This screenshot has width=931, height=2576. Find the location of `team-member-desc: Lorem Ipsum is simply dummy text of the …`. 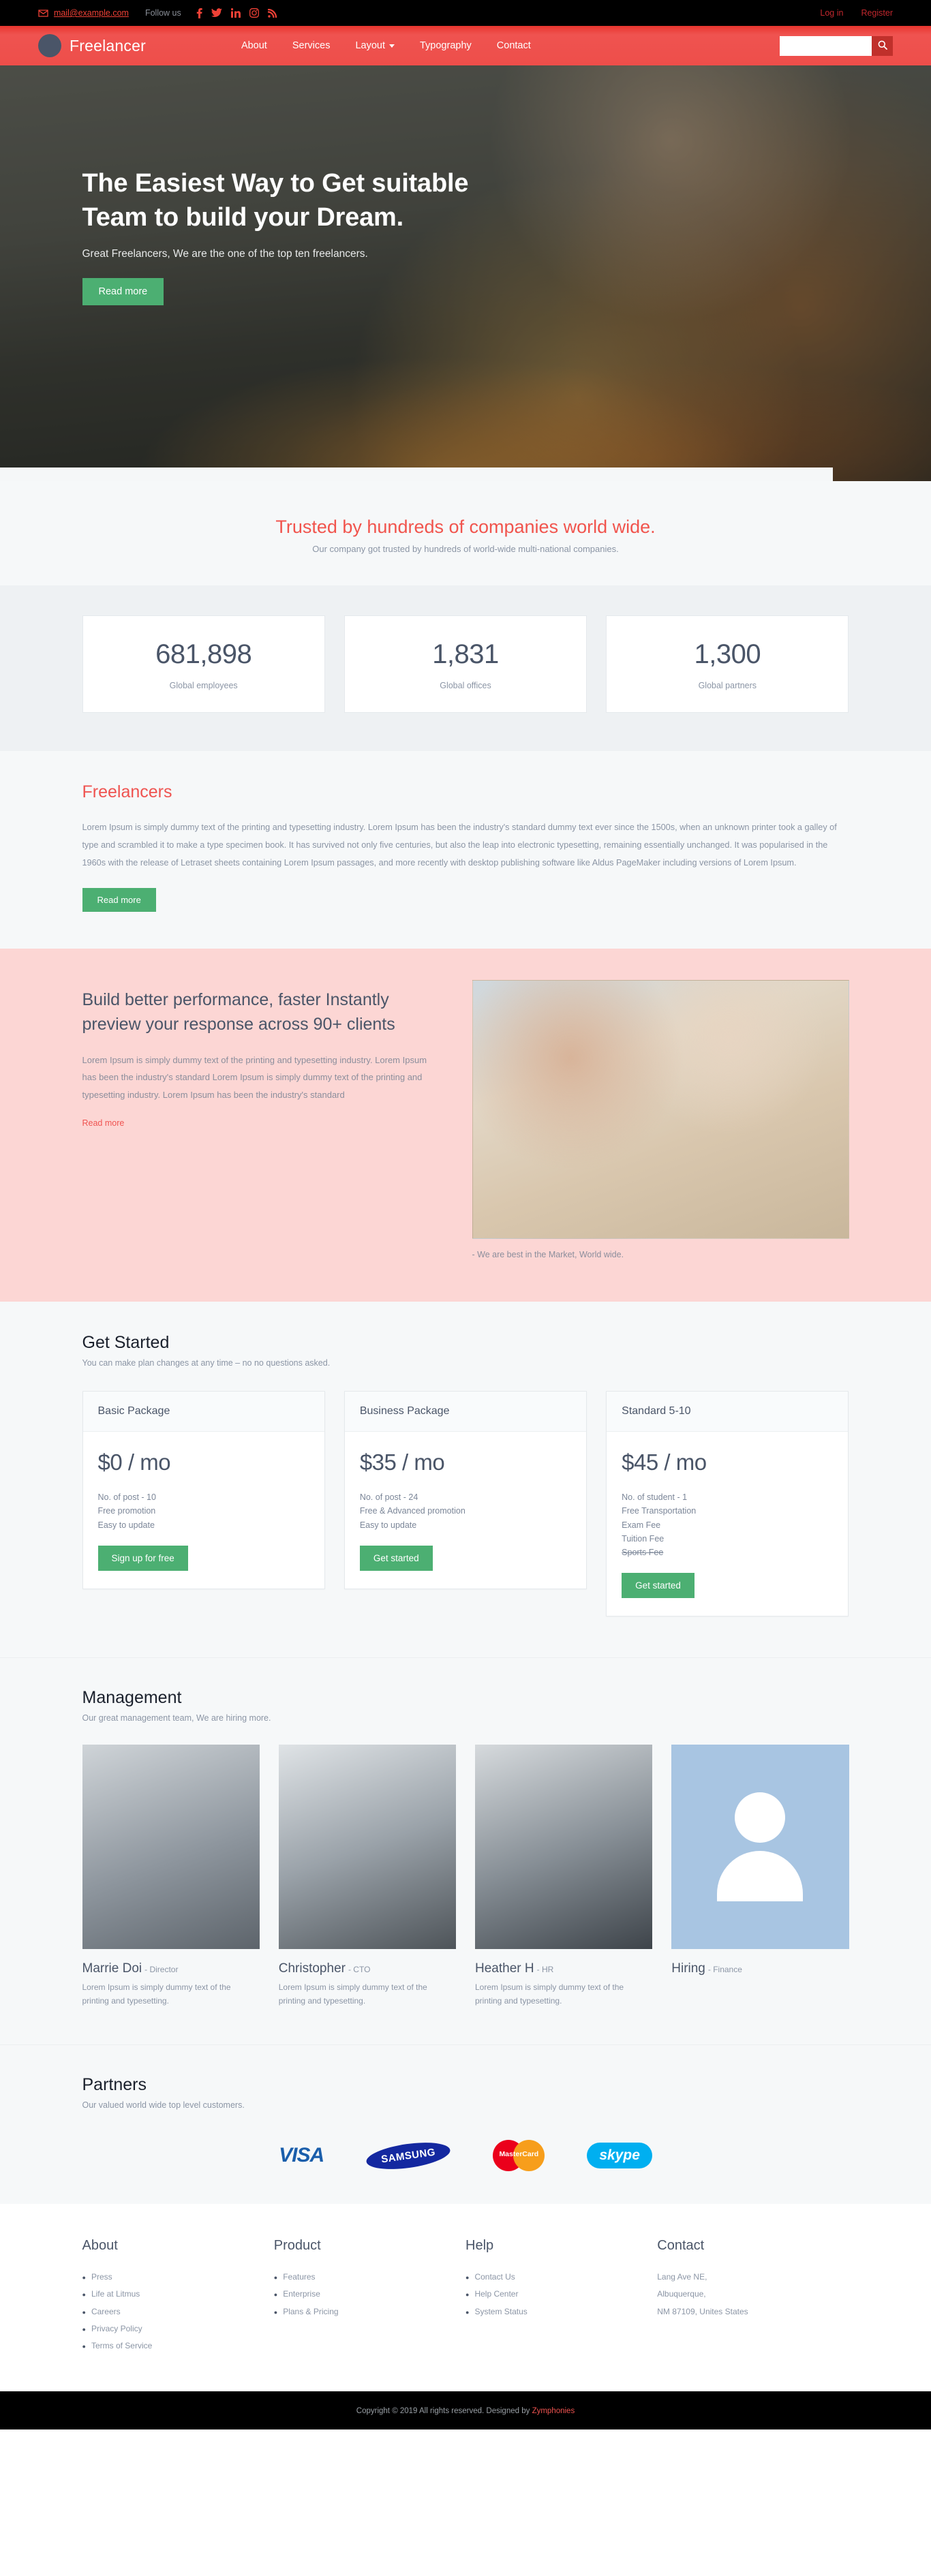

team-member-desc: Lorem Ipsum is simply dummy text of the … is located at coordinates (549, 1994).